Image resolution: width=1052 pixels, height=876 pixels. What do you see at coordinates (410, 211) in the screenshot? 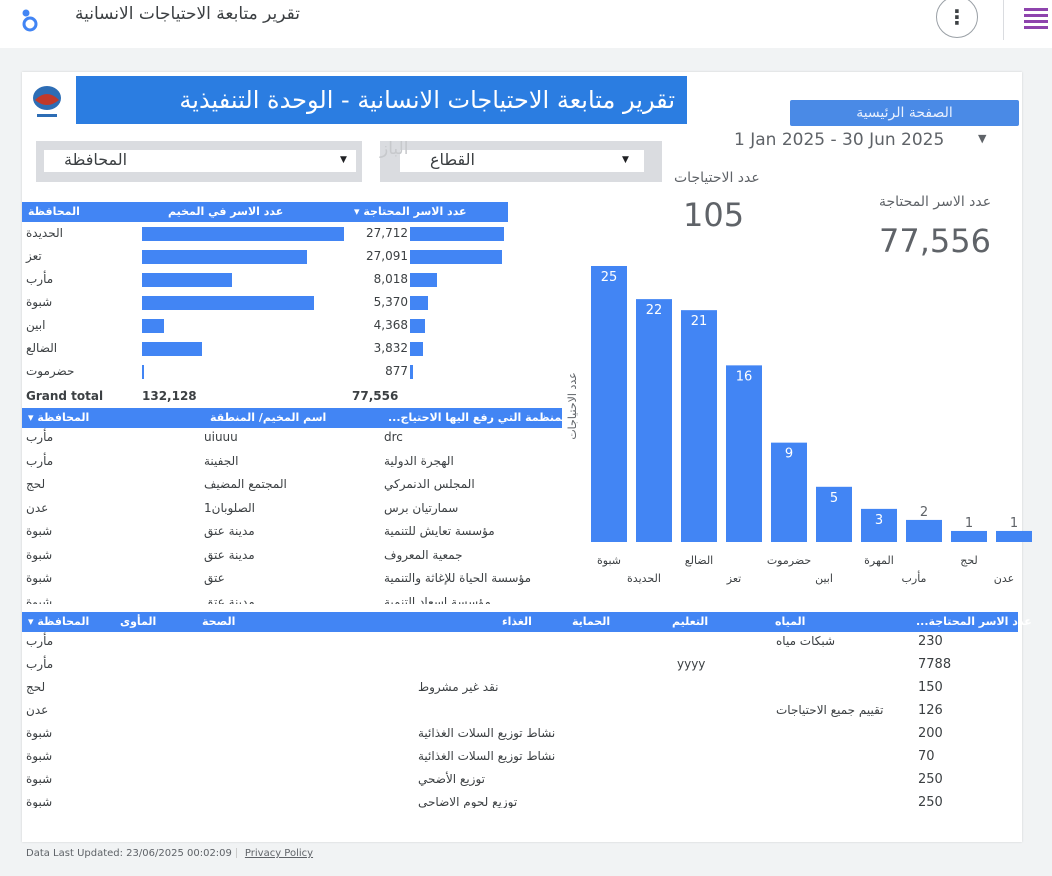
I see `table1-col-needy-families: عدد الاسر المحتاجة ▾` at bounding box center [410, 211].